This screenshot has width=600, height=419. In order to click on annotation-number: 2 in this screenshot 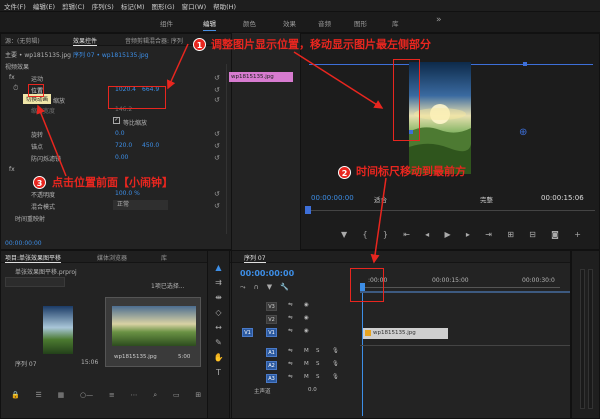, I will do `click(344, 172)`.